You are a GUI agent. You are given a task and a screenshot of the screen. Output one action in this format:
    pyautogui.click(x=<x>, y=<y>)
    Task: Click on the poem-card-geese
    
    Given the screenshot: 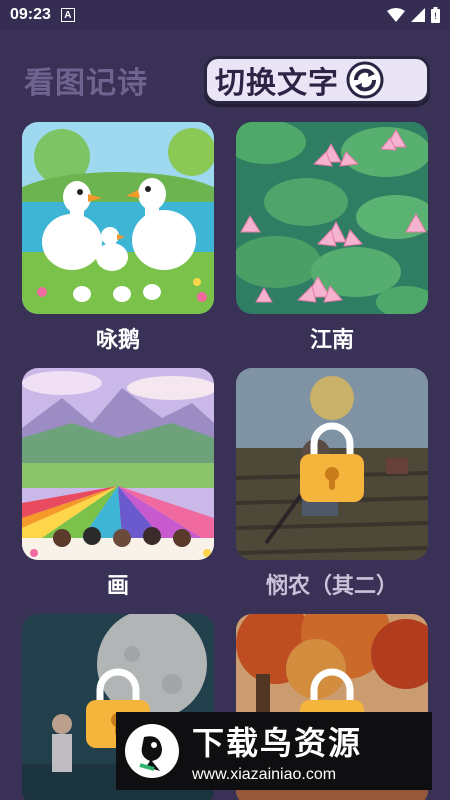 What is the action you would take?
    pyautogui.click(x=118, y=218)
    